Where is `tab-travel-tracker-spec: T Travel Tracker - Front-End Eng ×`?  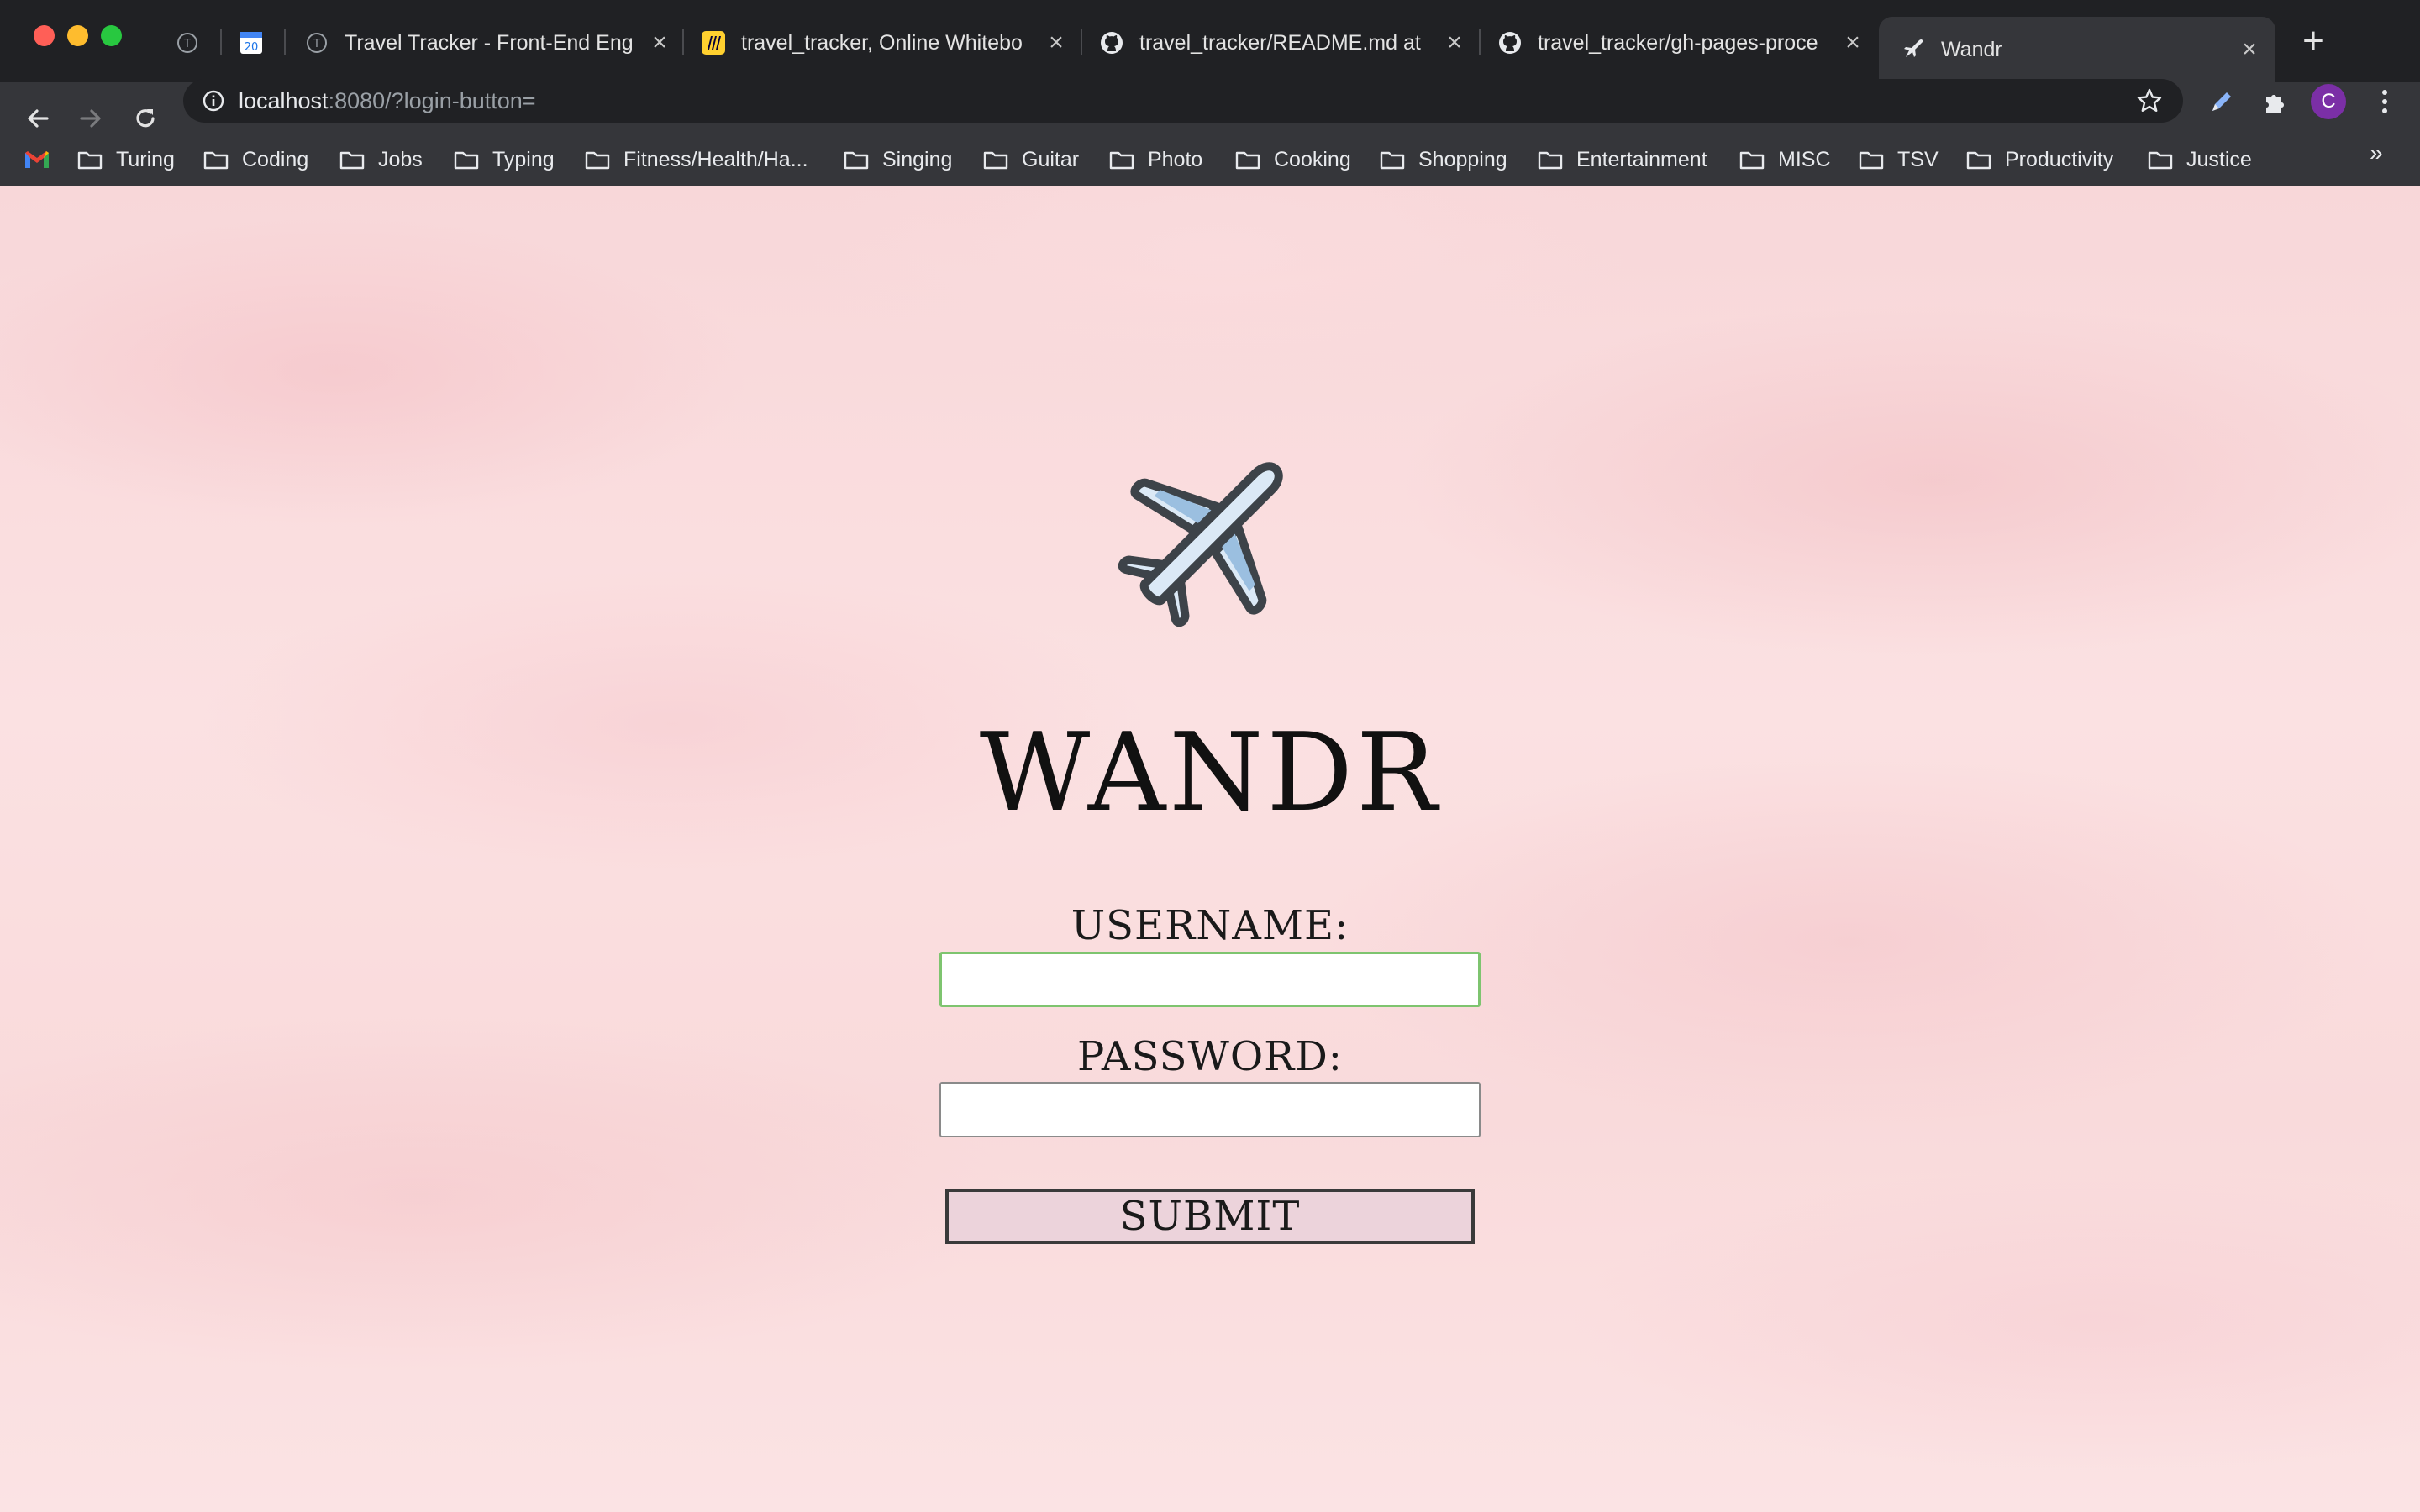 tab-travel-tracker-spec: T Travel Tracker - Front-End Eng × is located at coordinates (489, 42).